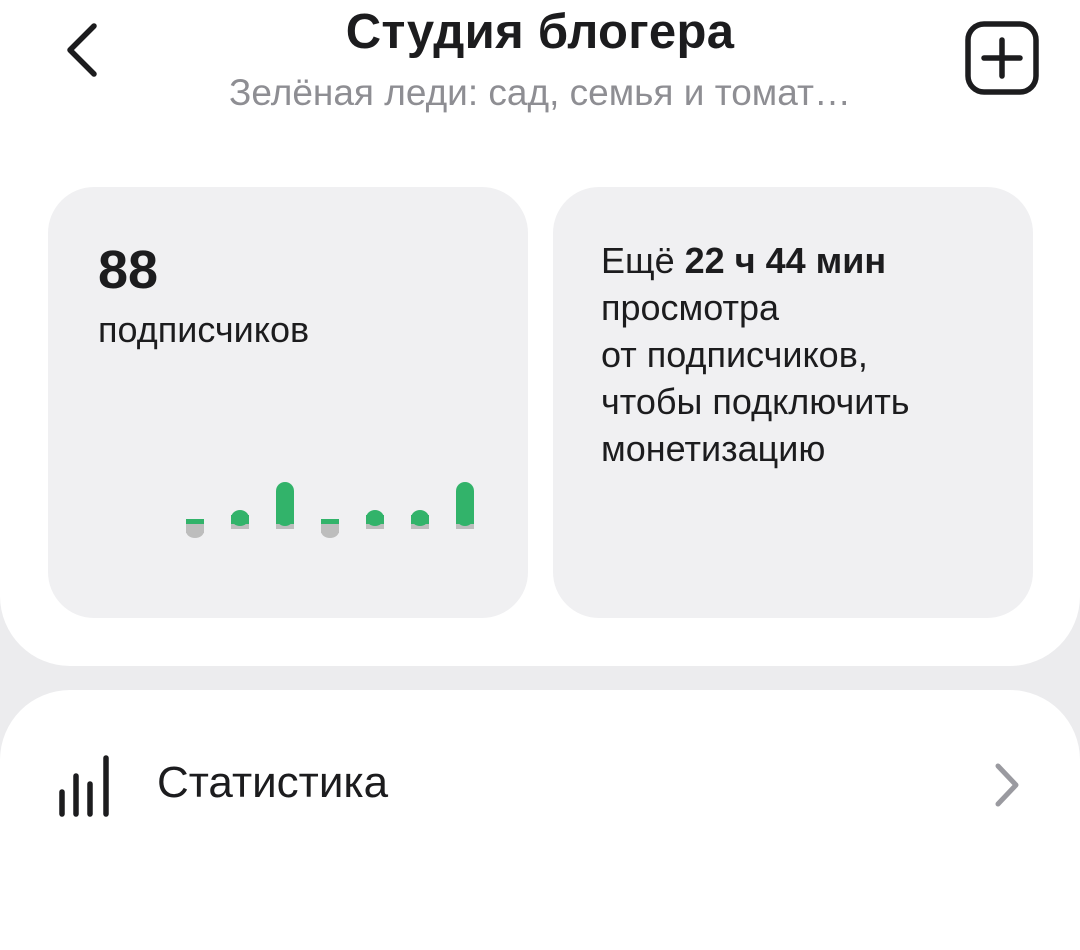 The image size is (1080, 950). Describe the element at coordinates (734, 354) in the screenshot. I see `monetization-line-2: от подписчиков,` at that location.